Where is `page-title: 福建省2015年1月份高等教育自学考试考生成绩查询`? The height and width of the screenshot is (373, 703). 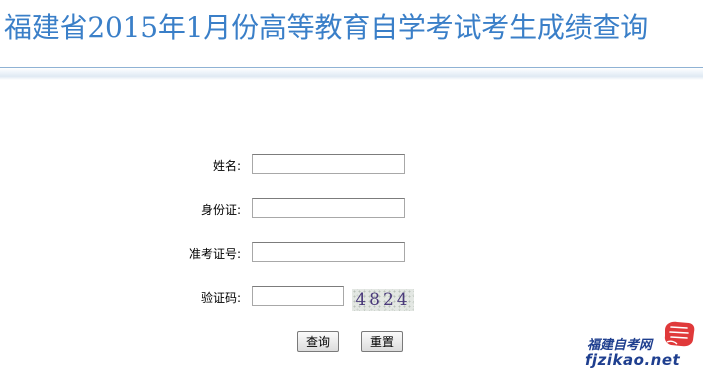
page-title: 福建省2015年1月份高等教育自学考试考生成绩查询 is located at coordinates (326, 27).